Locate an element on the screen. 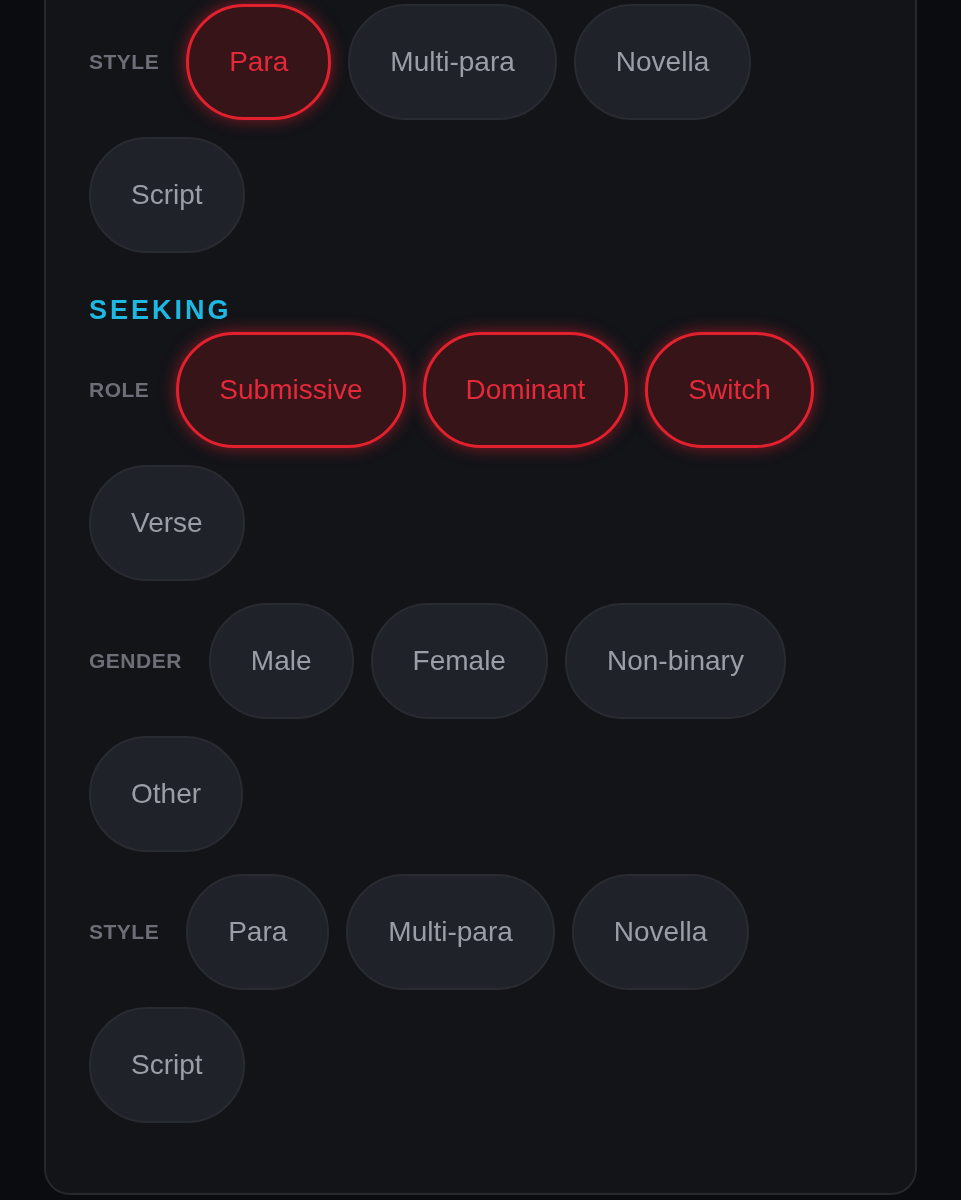 This screenshot has height=1200, width=961. option-chip: Female is located at coordinates (459, 661).